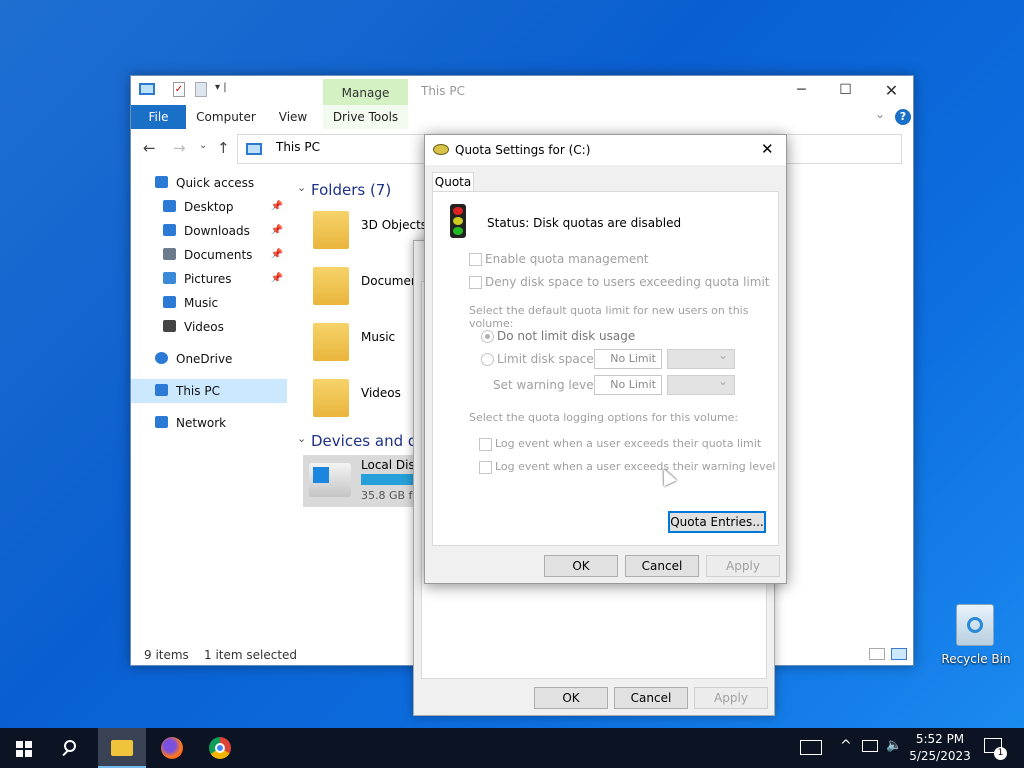 The image size is (1024, 768). I want to click on folders-heading: Folders (7), so click(351, 190).